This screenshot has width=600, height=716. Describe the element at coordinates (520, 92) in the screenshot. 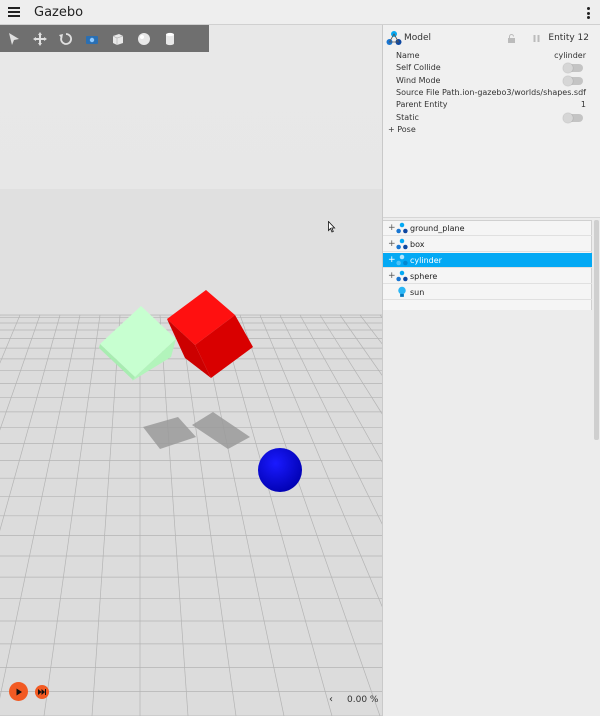

I see `property-value: ...ion-gazebo3/worlds/shapes.sdf` at that location.